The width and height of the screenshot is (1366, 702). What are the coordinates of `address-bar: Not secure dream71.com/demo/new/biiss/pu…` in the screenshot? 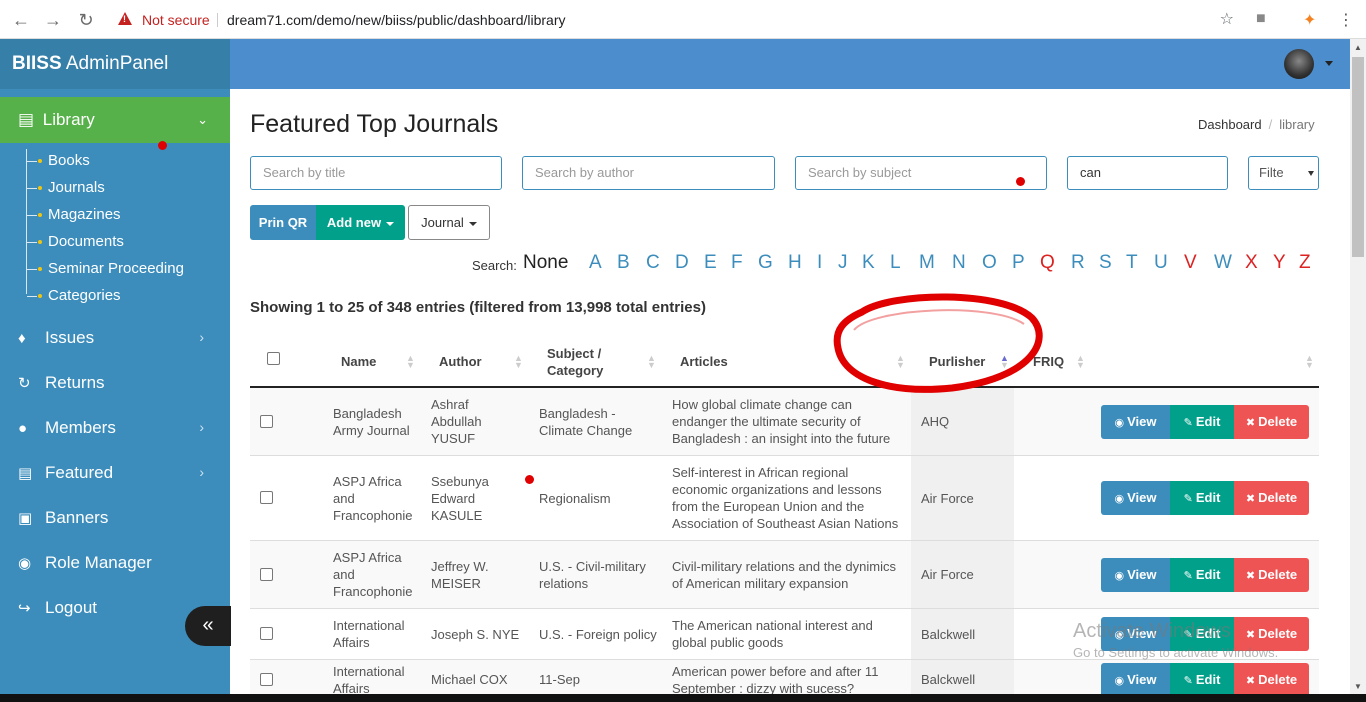 It's located at (674, 20).